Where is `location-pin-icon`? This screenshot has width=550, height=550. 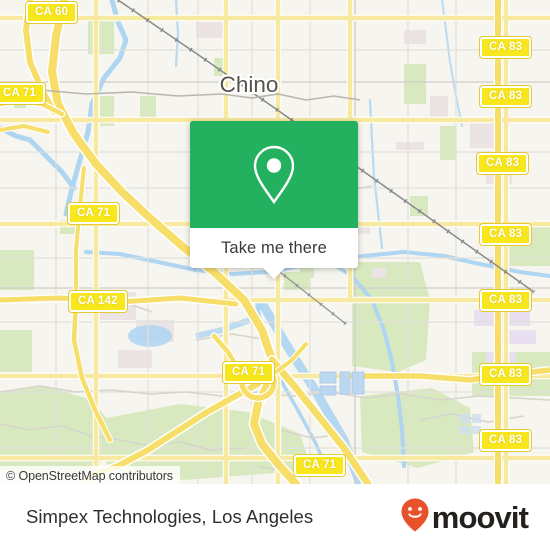
location-pin-icon is located at coordinates (274, 175).